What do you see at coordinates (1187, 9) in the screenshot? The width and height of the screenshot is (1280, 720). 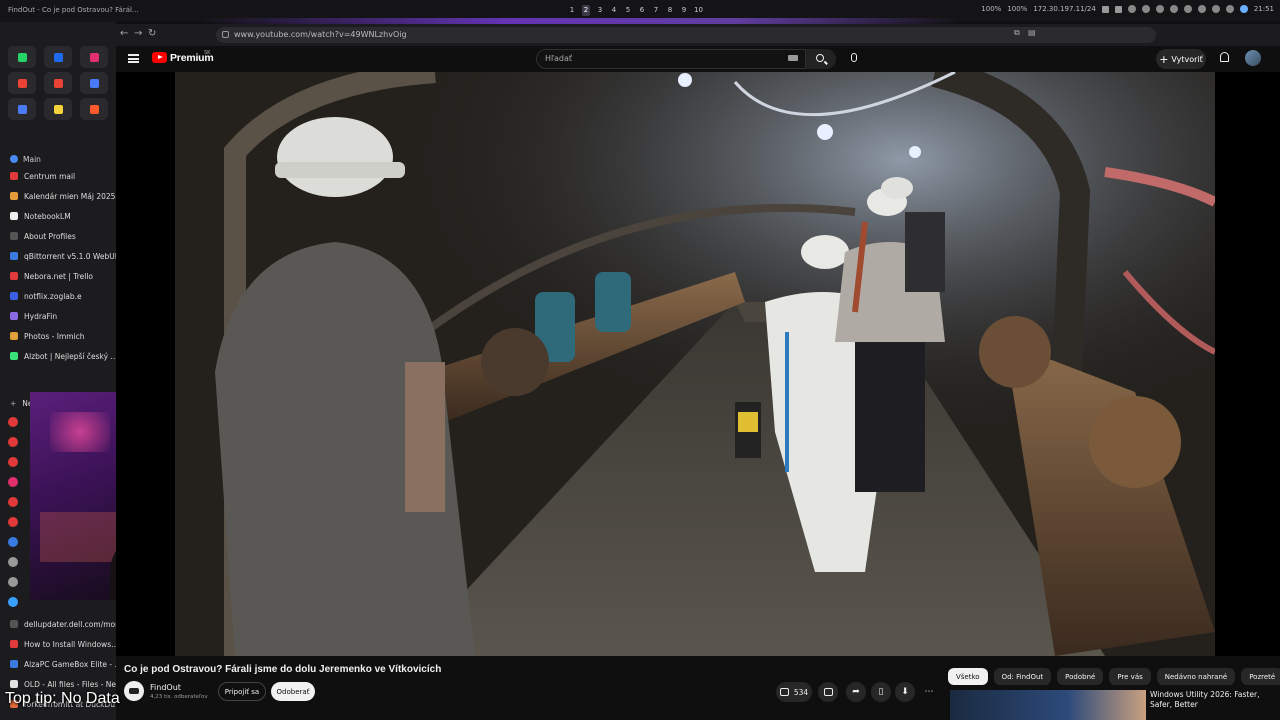 I see `telegram-icon` at bounding box center [1187, 9].